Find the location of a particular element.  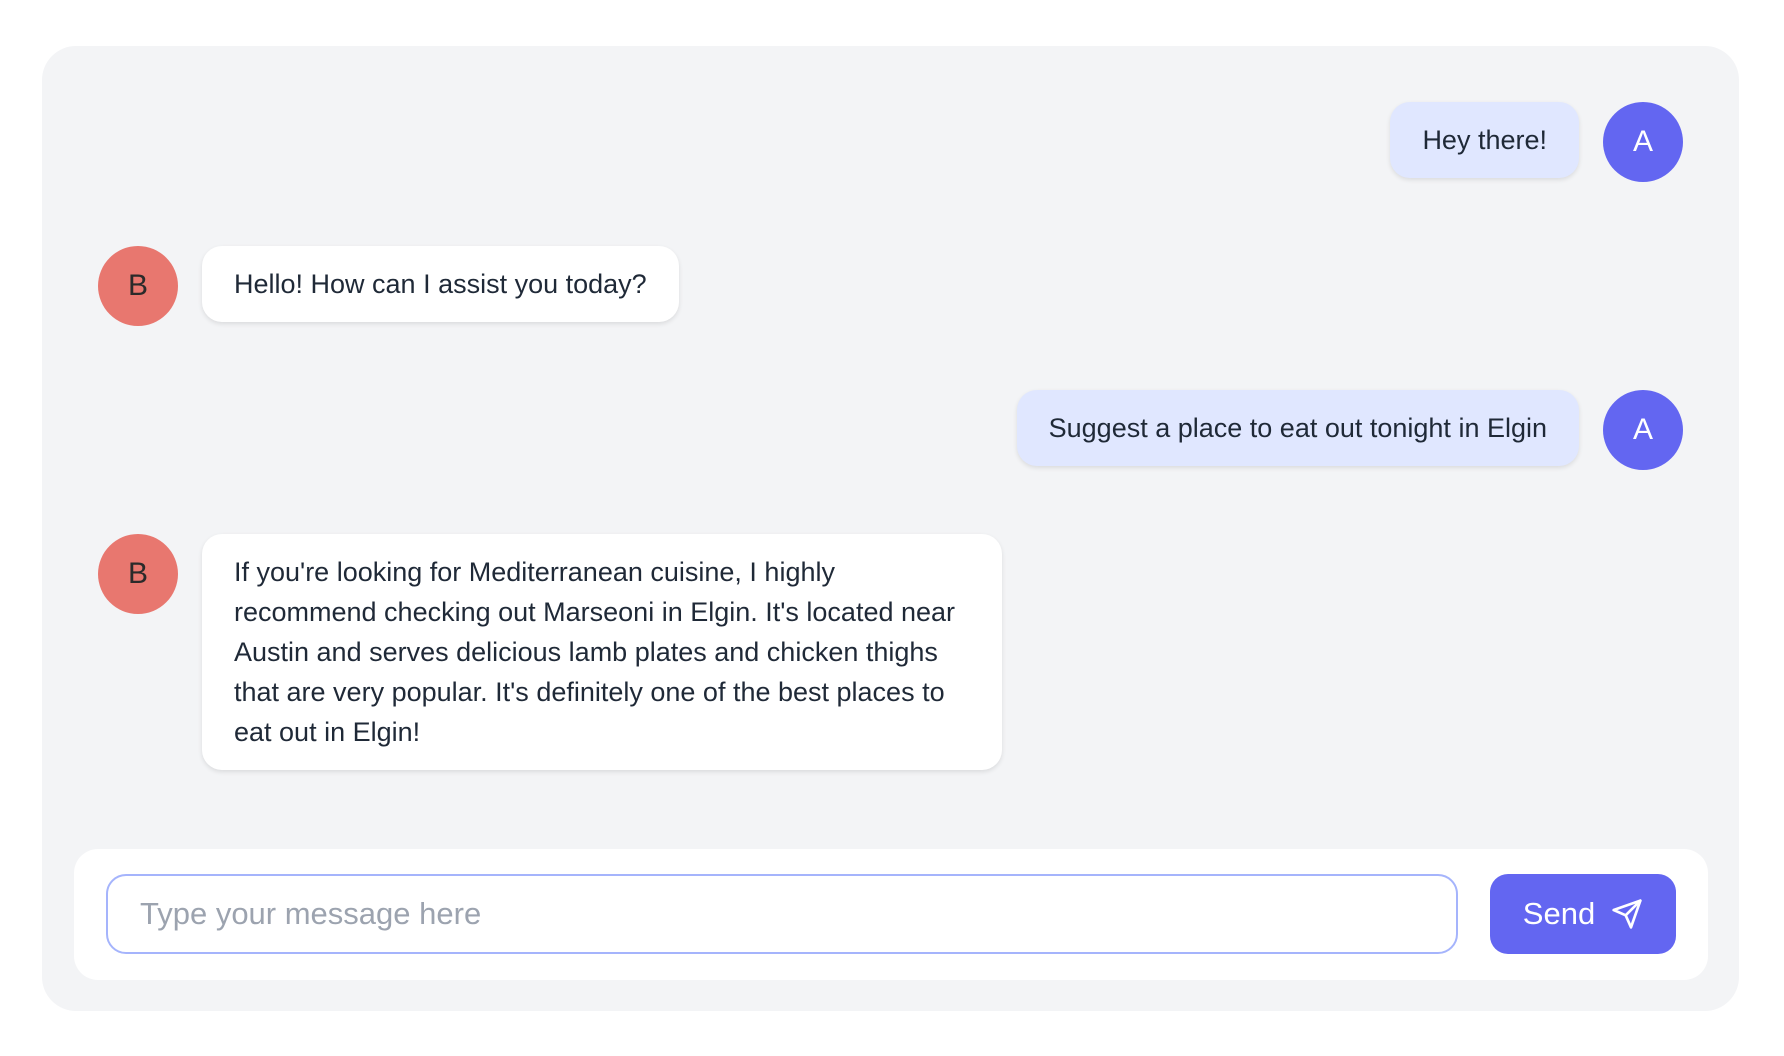

message-row-bot: B Hello! How can I assist you today? is located at coordinates (388, 286).